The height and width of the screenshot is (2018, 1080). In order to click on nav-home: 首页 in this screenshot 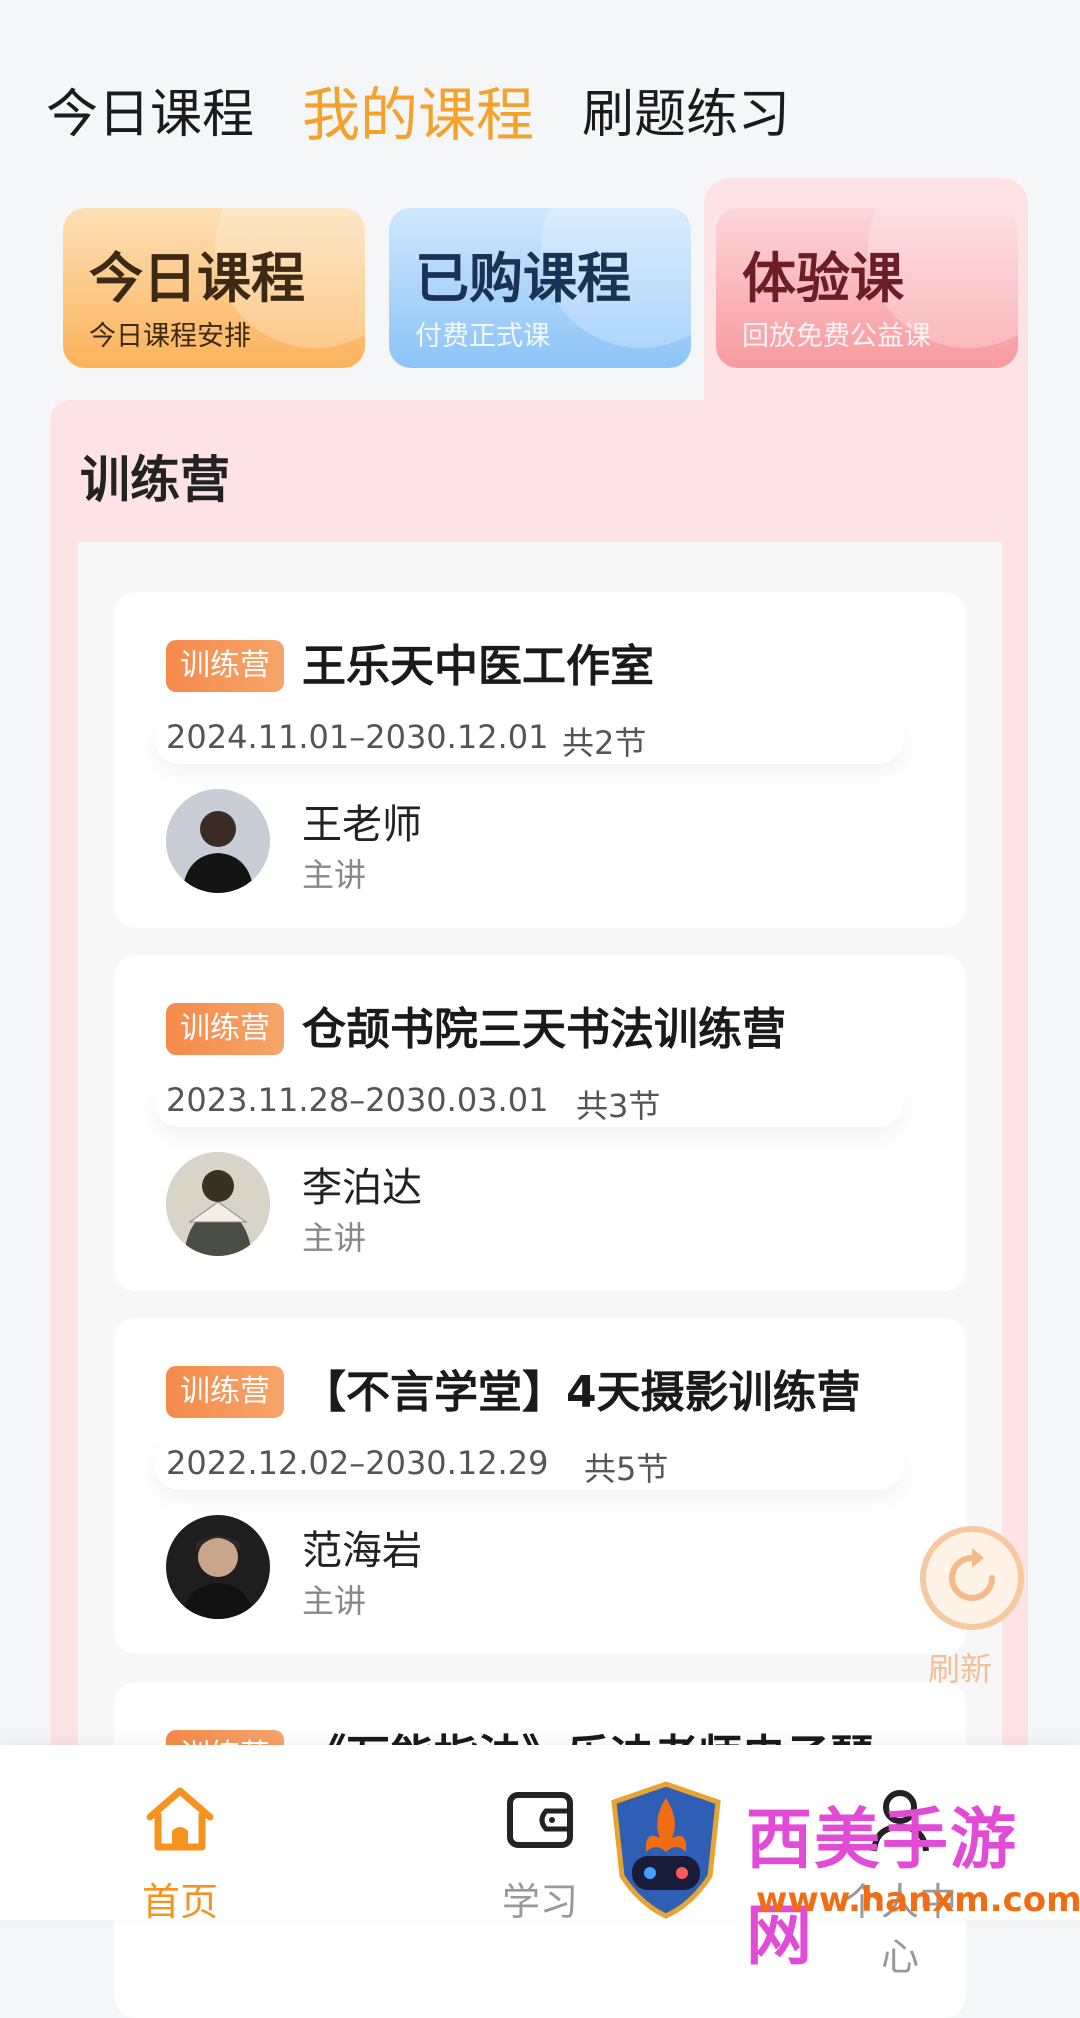, I will do `click(180, 1853)`.